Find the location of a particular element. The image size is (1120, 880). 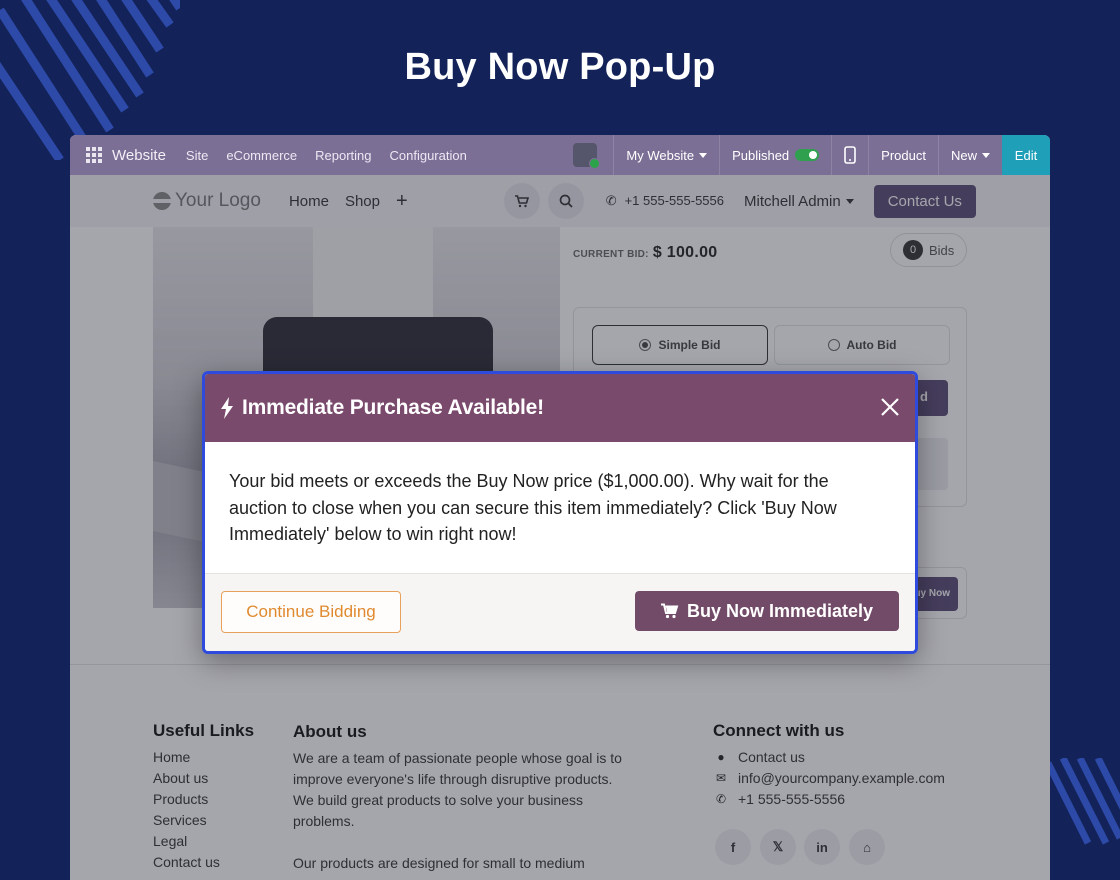

product-button: Product is located at coordinates (903, 155).